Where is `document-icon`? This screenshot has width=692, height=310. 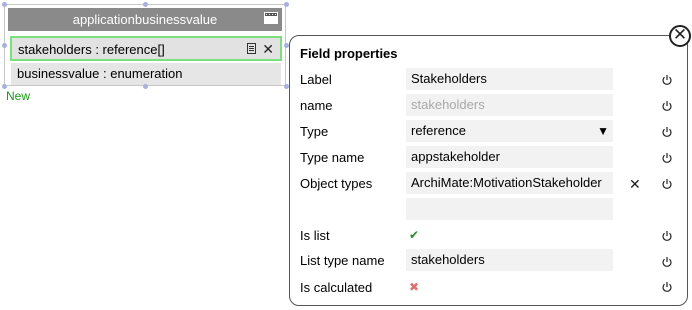
document-icon is located at coordinates (252, 48).